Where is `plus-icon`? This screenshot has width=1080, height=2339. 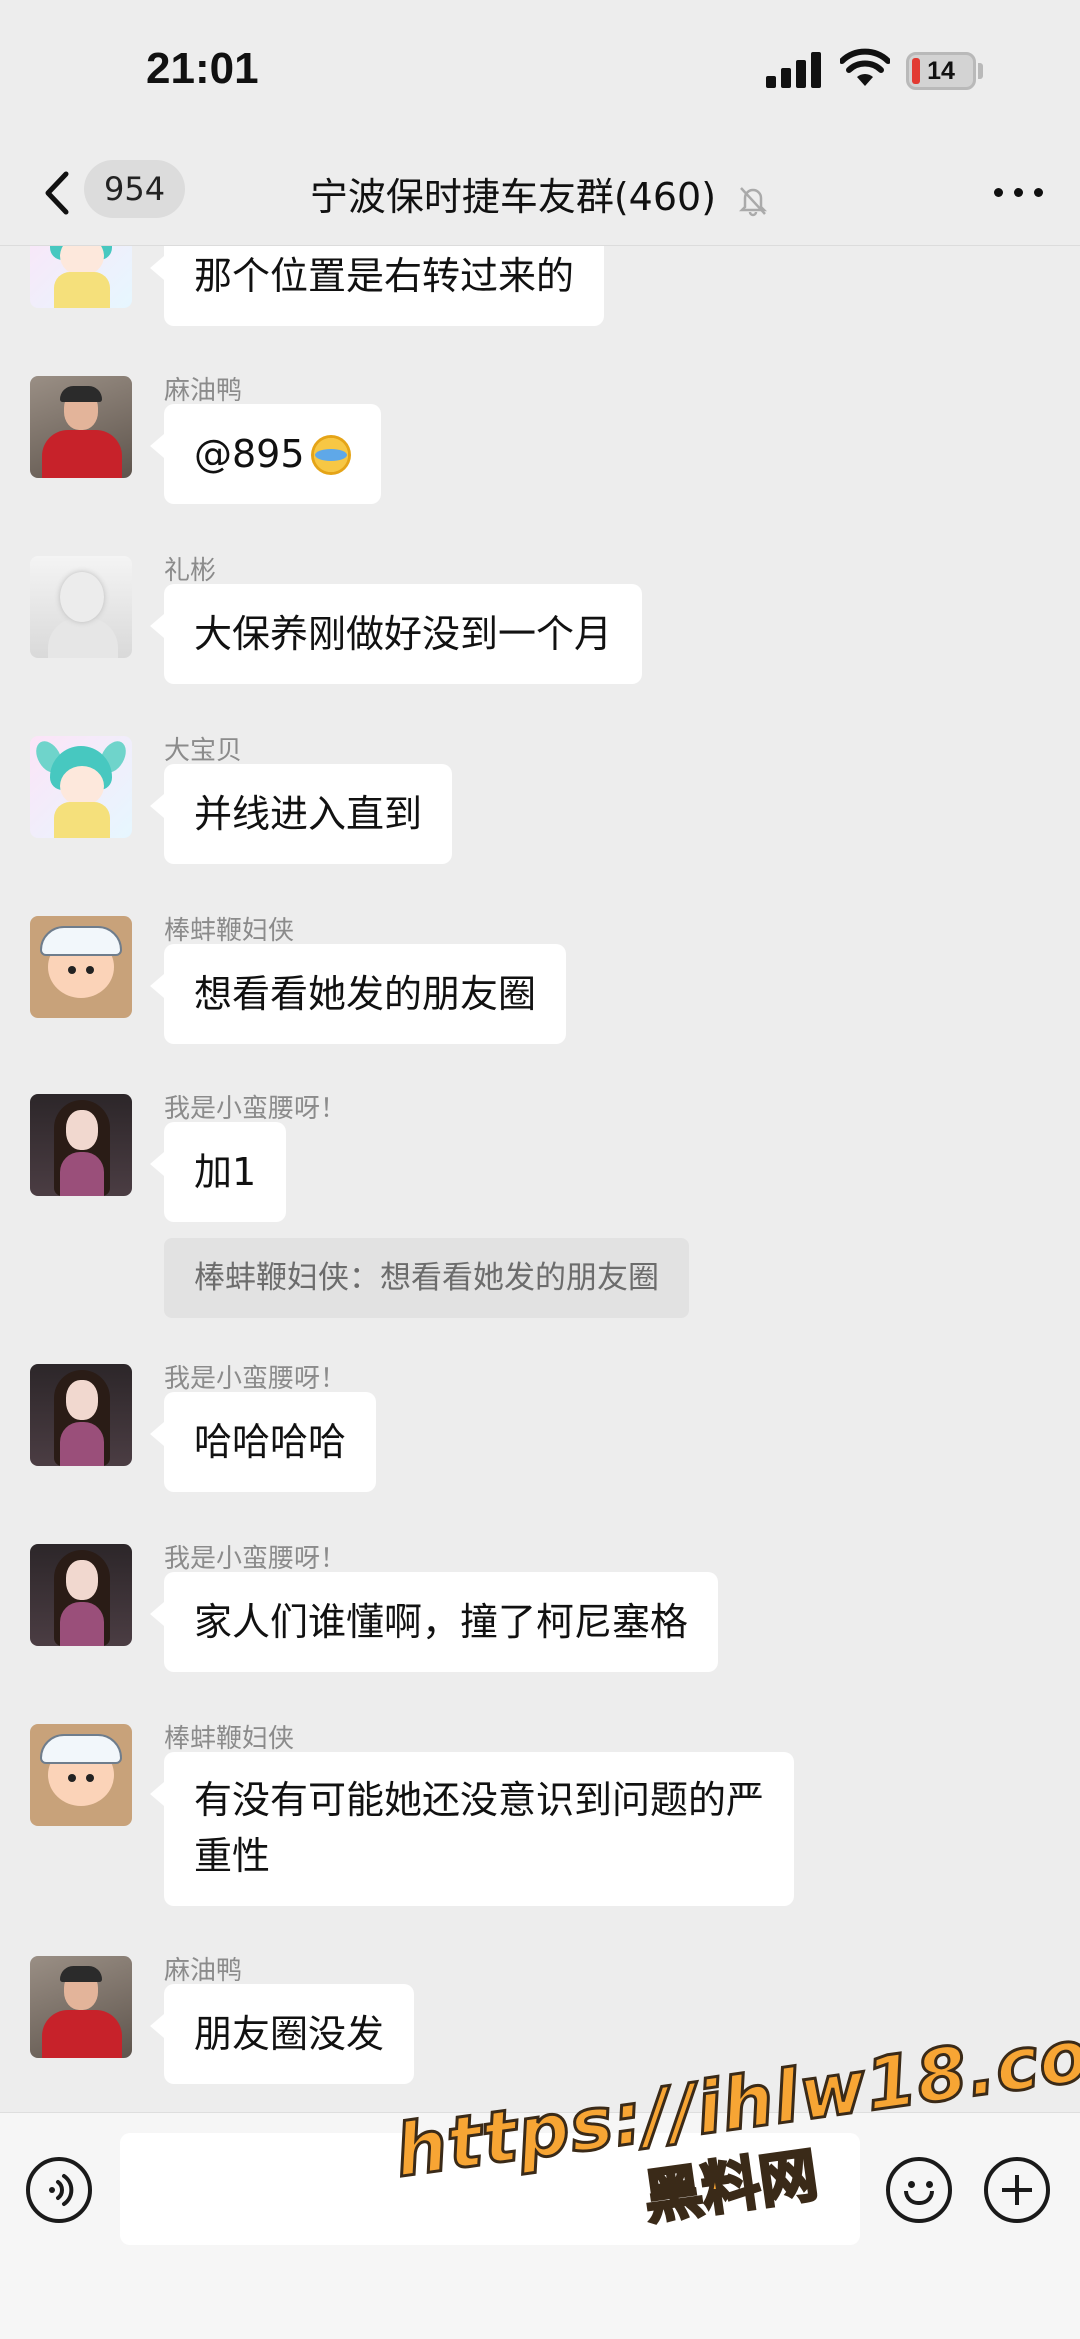 plus-icon is located at coordinates (1017, 2190).